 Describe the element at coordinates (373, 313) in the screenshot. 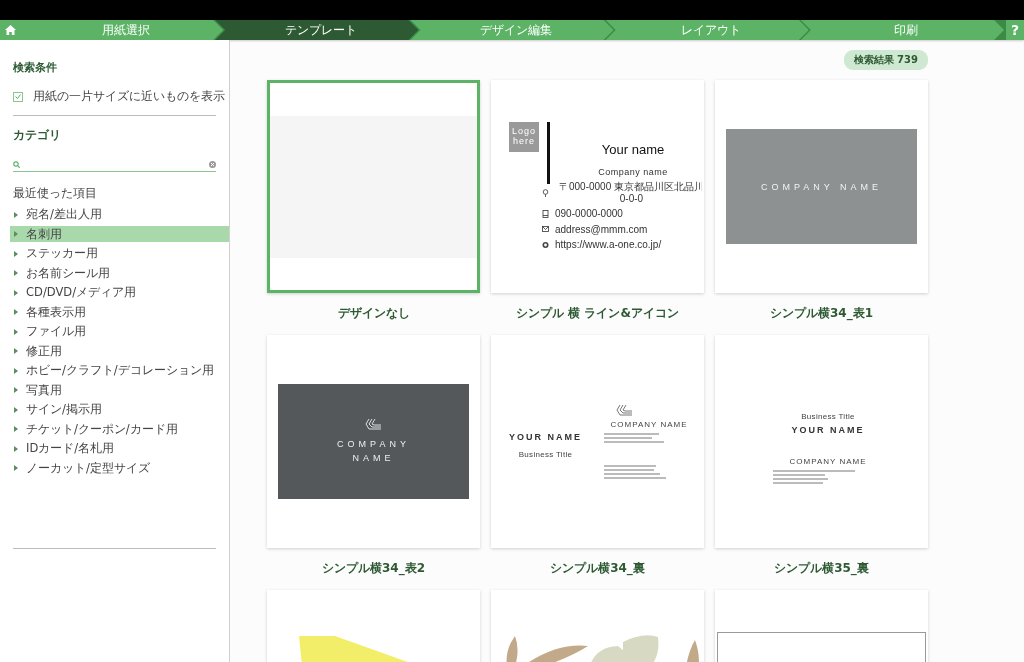

I see `template-name: デザインなし` at that location.